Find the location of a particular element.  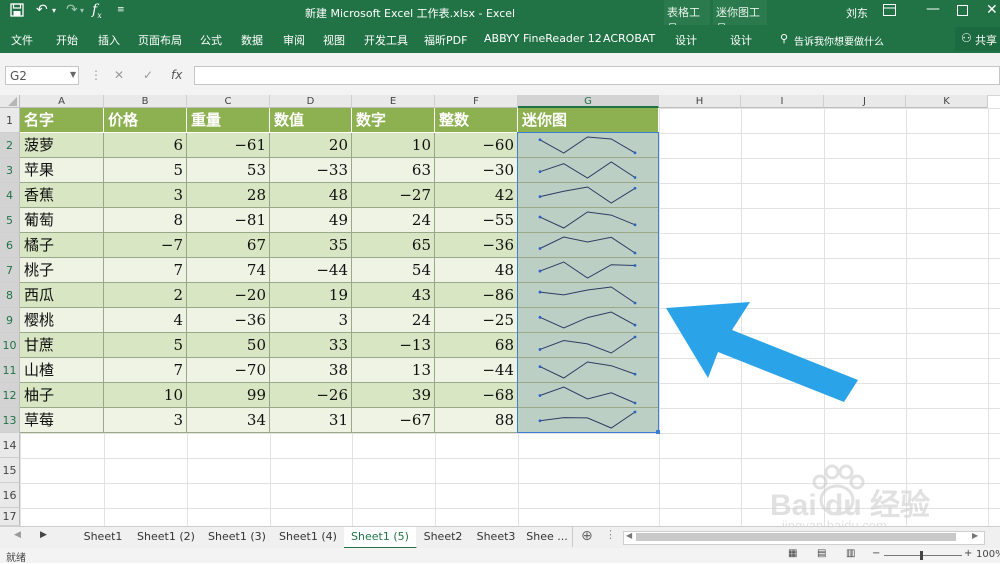

page-break-view-icon: ▥ is located at coordinates (850, 553).